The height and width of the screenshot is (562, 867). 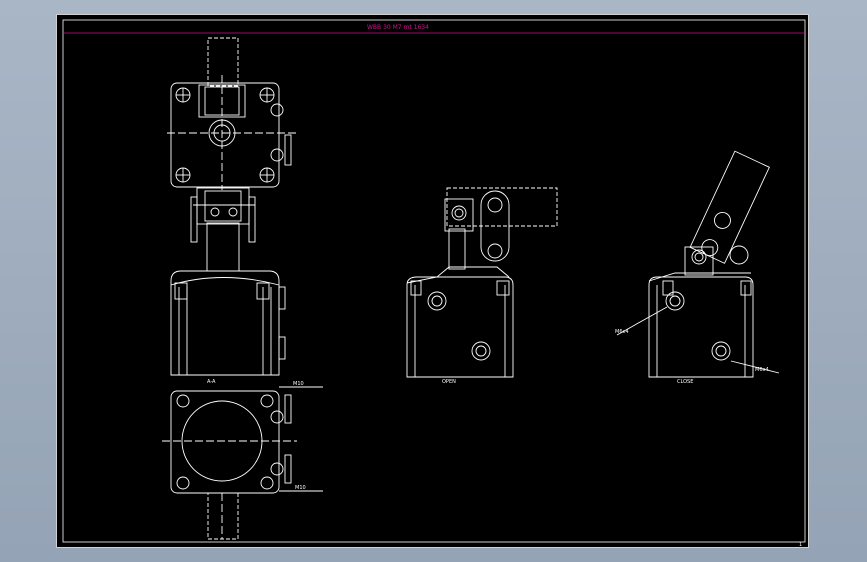 What do you see at coordinates (398, 27) in the screenshot?
I see `sheet-title: WBB 30 M7 mt 1634` at bounding box center [398, 27].